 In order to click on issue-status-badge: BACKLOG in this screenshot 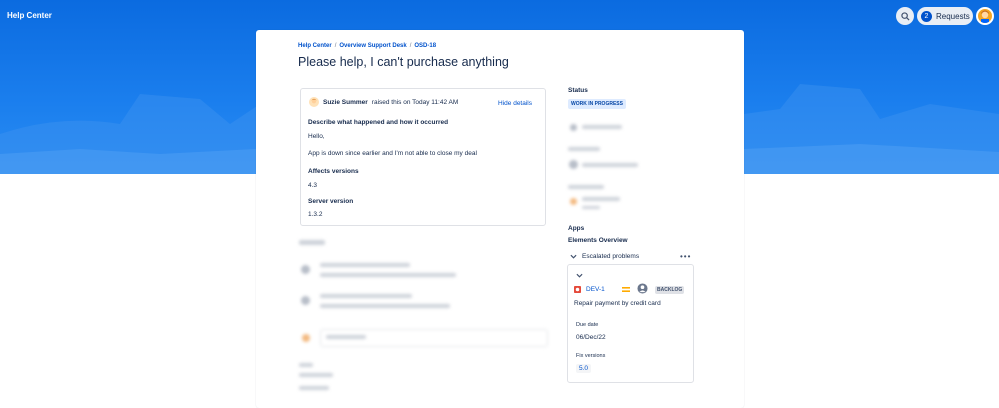, I will do `click(670, 290)`.